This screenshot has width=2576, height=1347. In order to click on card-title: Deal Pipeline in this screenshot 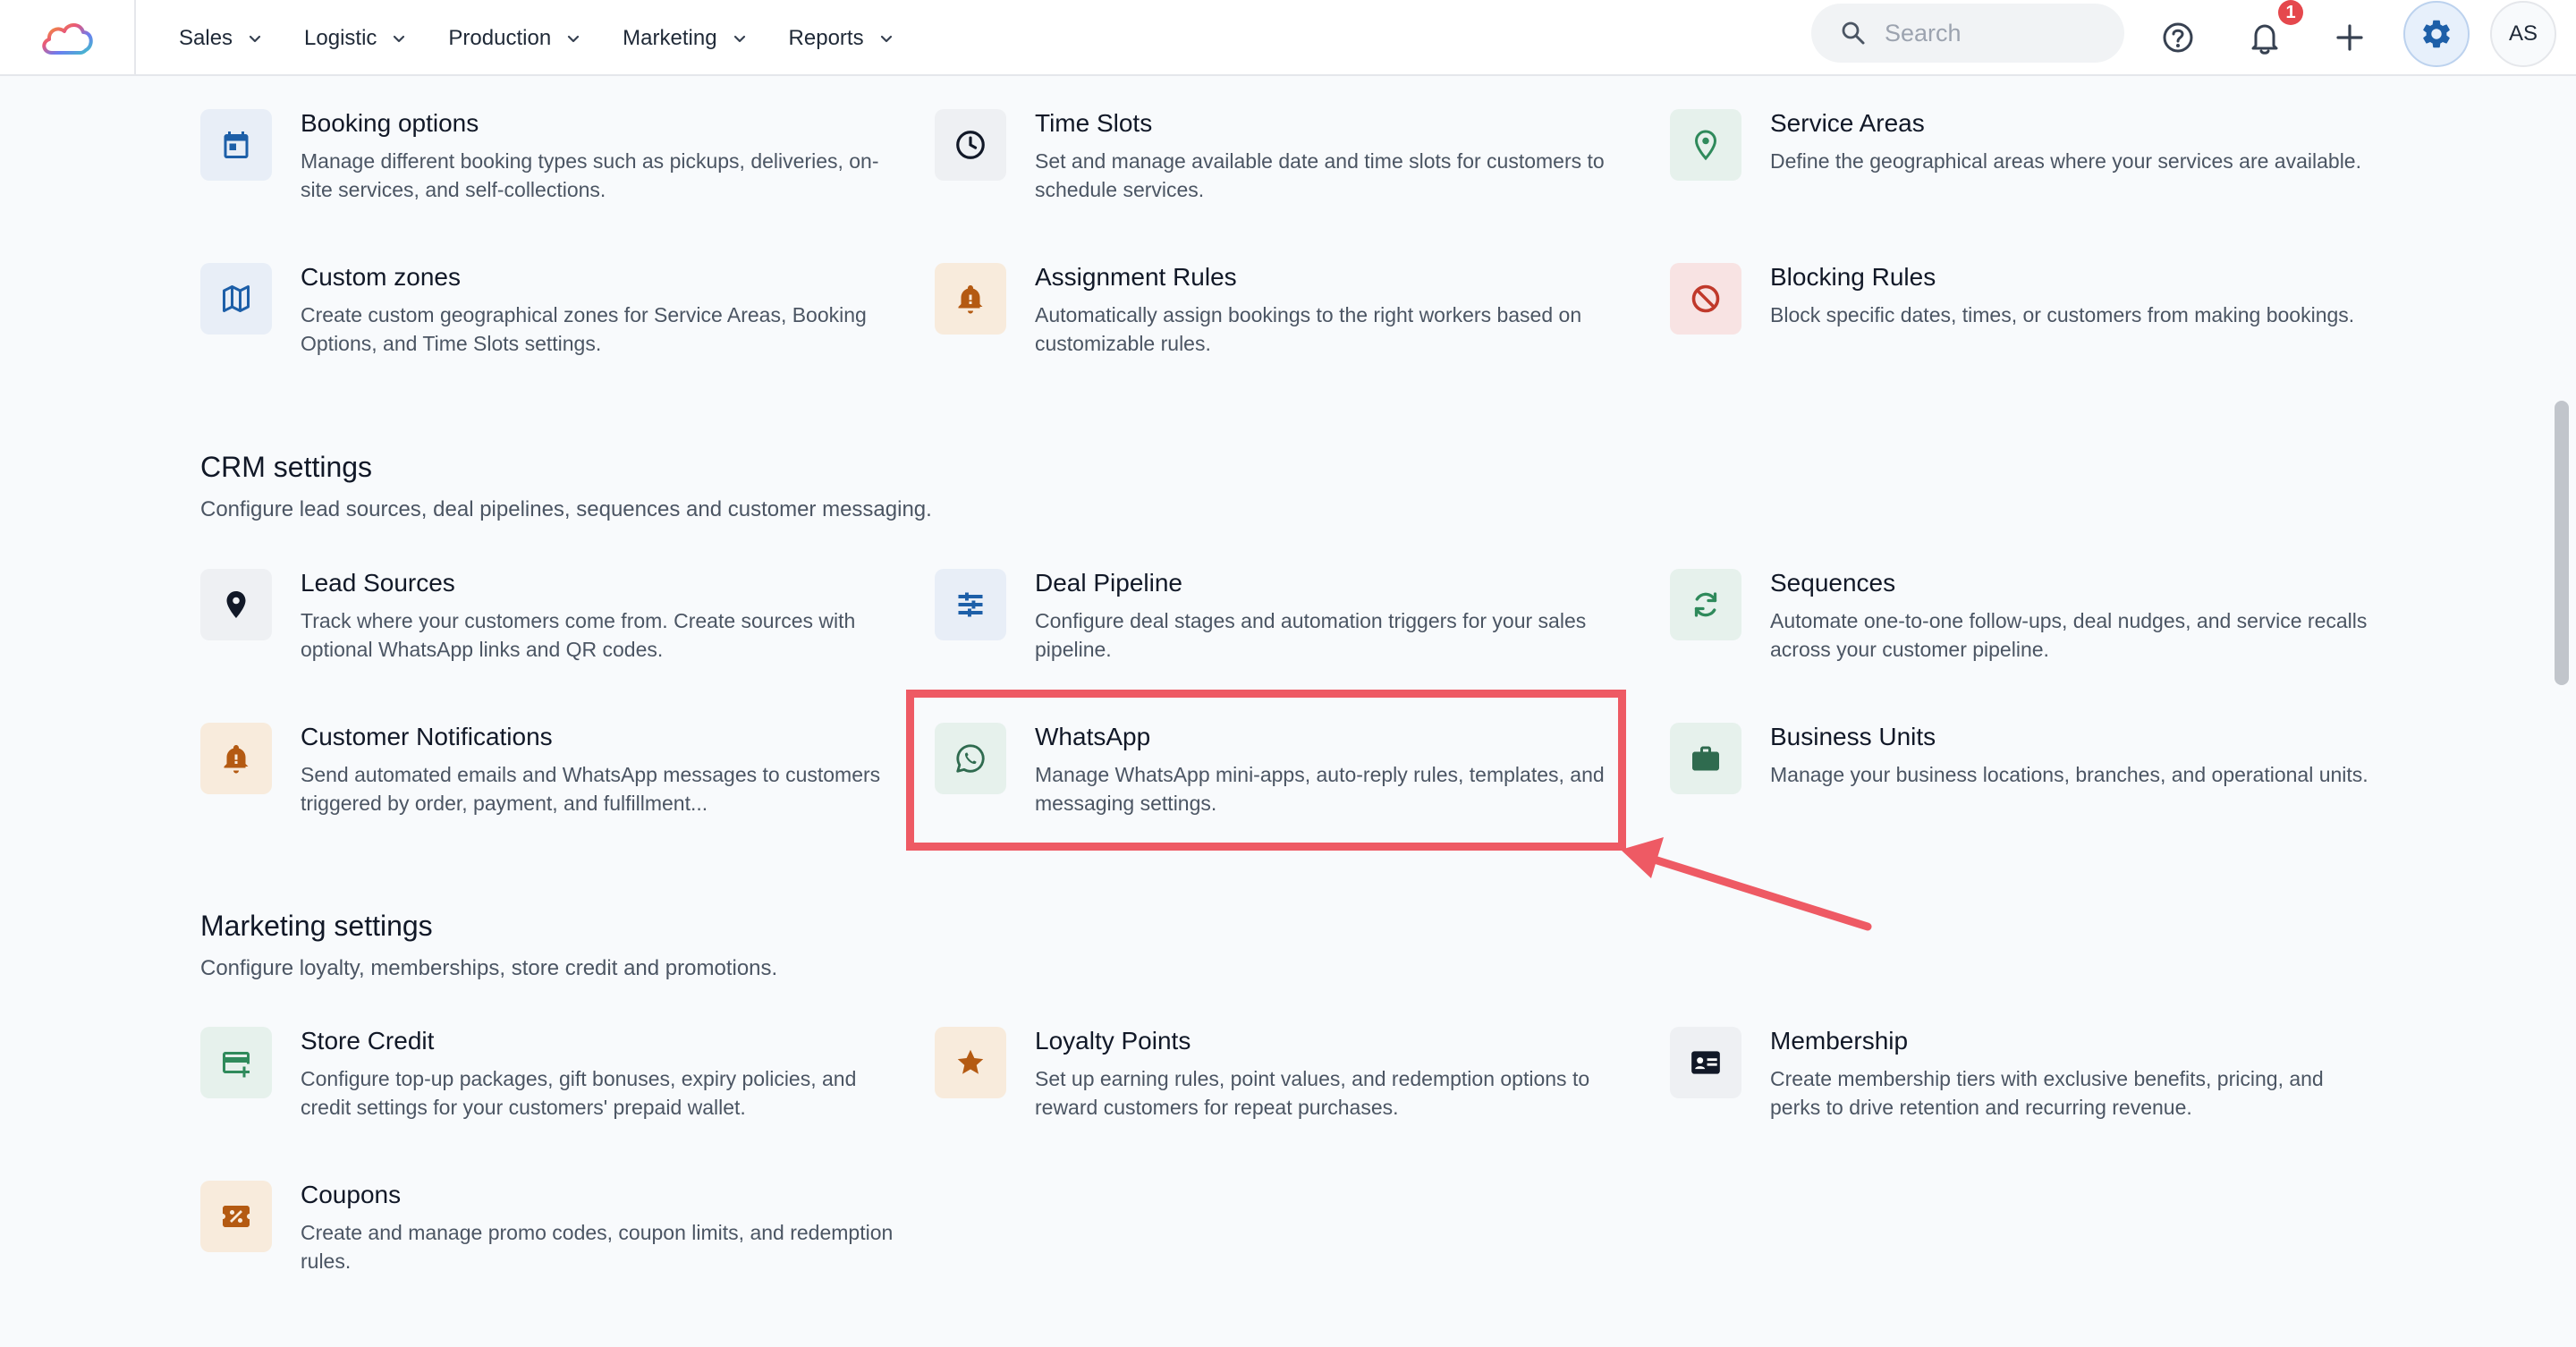, I will do `click(1108, 583)`.